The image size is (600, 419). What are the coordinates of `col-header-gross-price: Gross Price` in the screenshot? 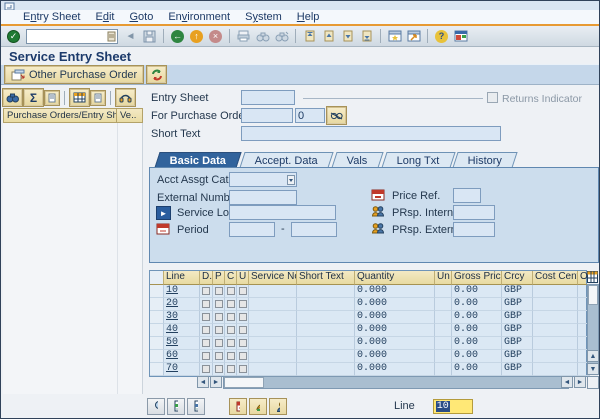 It's located at (477, 278).